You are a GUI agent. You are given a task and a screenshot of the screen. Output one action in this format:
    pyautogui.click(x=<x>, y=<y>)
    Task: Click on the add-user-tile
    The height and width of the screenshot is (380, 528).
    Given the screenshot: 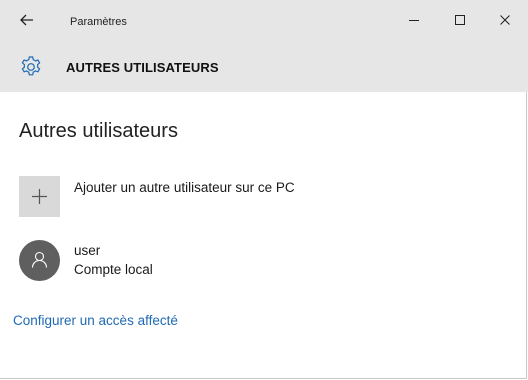 What is the action you would take?
    pyautogui.click(x=39, y=196)
    